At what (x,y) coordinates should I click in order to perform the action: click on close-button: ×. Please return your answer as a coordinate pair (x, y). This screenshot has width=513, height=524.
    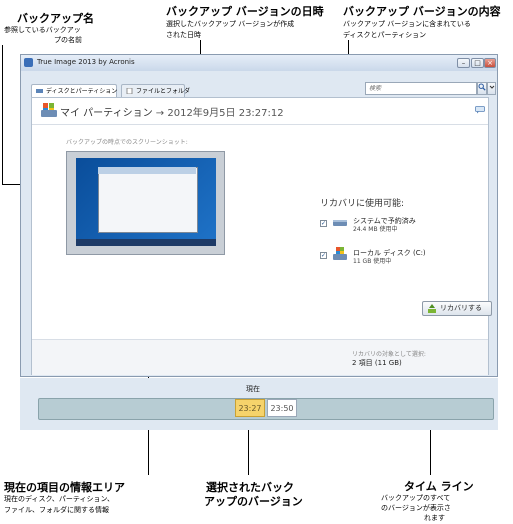
    Looking at the image, I should click on (490, 63).